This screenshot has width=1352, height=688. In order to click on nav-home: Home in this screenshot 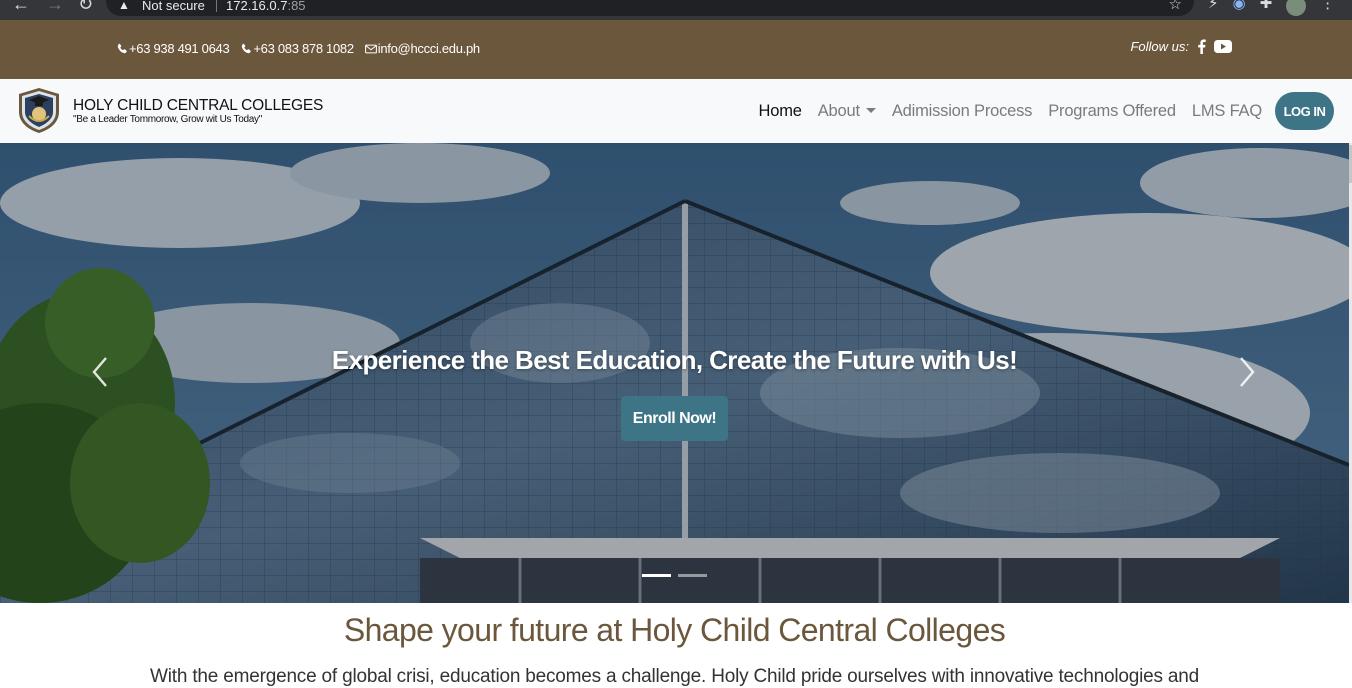, I will do `click(780, 111)`.